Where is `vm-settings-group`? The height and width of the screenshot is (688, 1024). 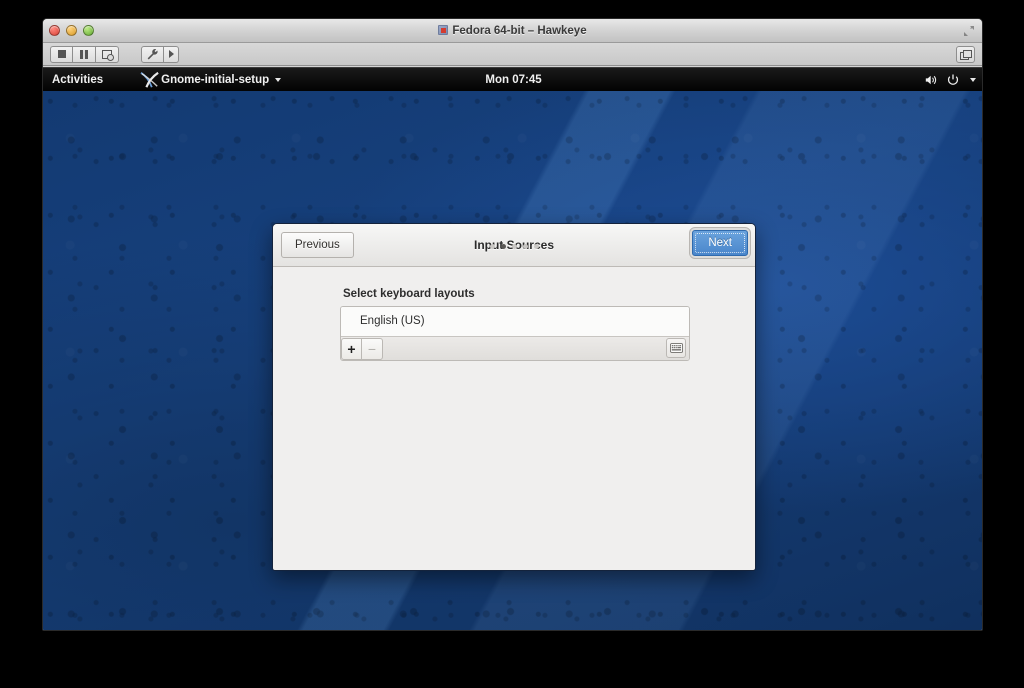
vm-settings-group is located at coordinates (160, 54).